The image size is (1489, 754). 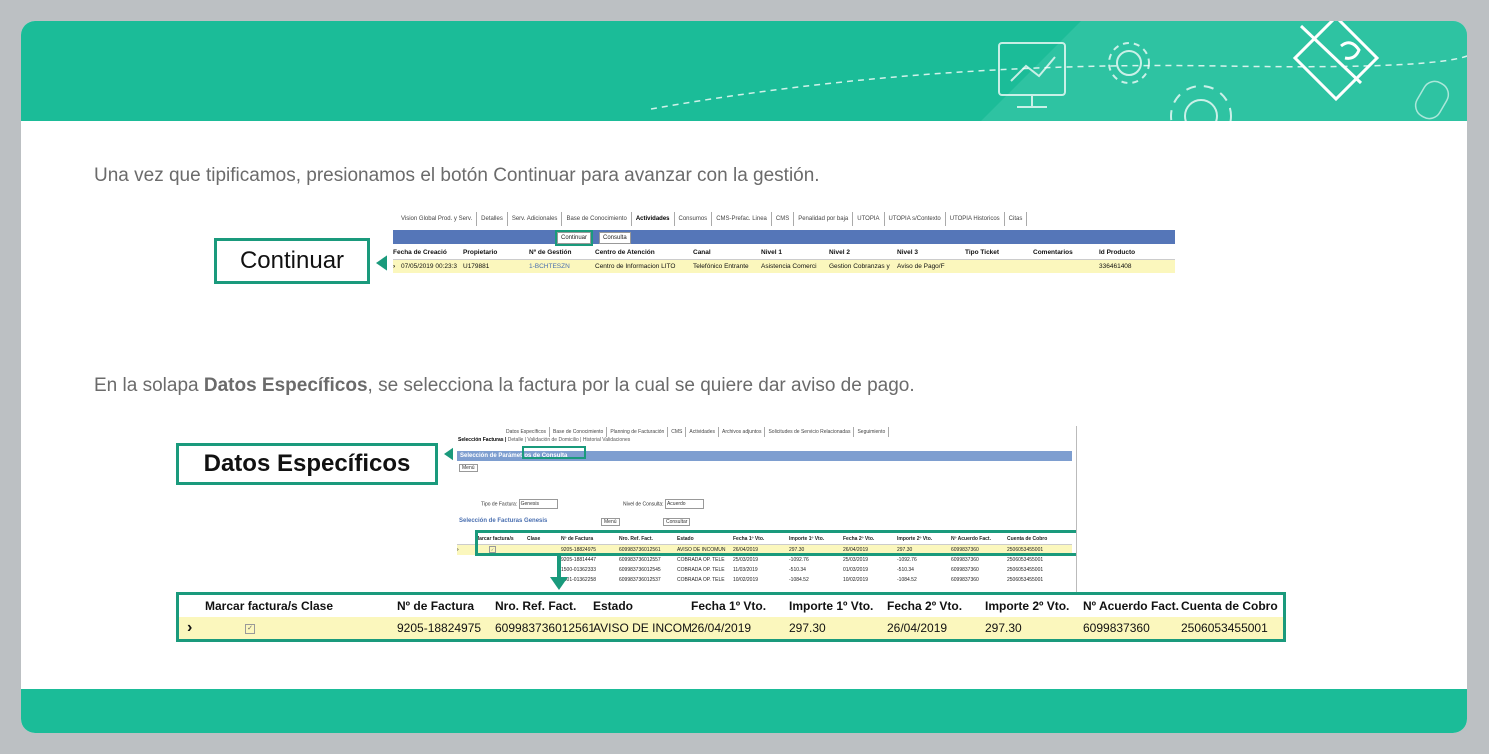 What do you see at coordinates (810, 432) in the screenshot?
I see `tab-item: Solicitudes de Servicio Relacionadas` at bounding box center [810, 432].